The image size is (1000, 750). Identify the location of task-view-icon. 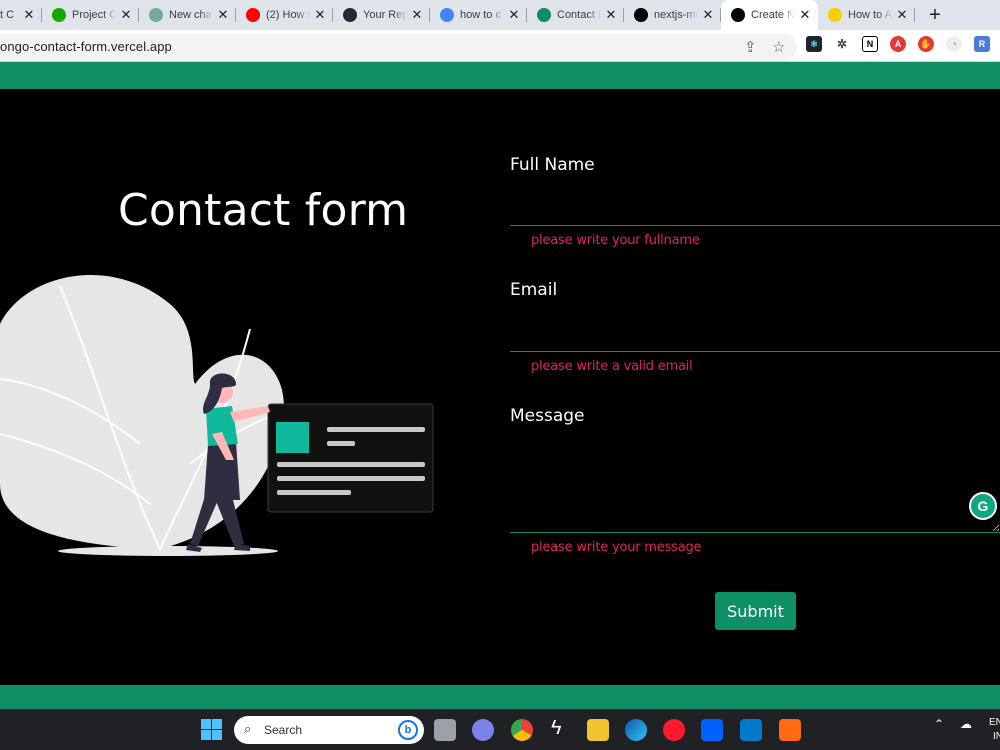
(445, 730).